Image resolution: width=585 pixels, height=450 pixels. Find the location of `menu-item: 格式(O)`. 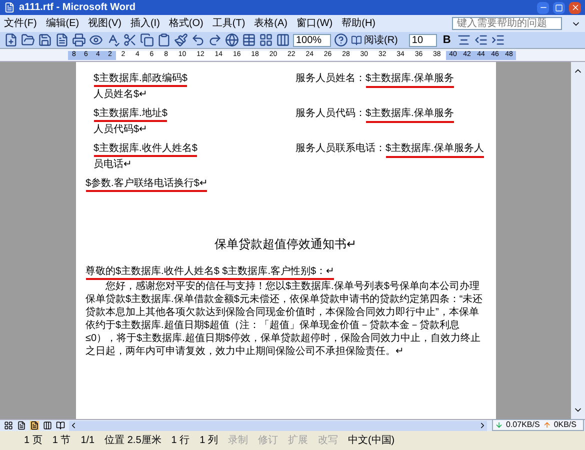

menu-item: 格式(O) is located at coordinates (186, 23).